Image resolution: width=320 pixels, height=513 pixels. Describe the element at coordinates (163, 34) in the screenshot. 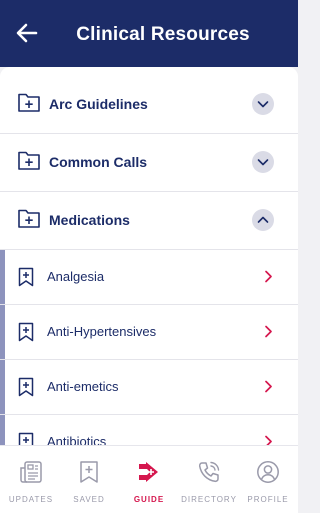

I see `page-title: Clinical Resources` at that location.